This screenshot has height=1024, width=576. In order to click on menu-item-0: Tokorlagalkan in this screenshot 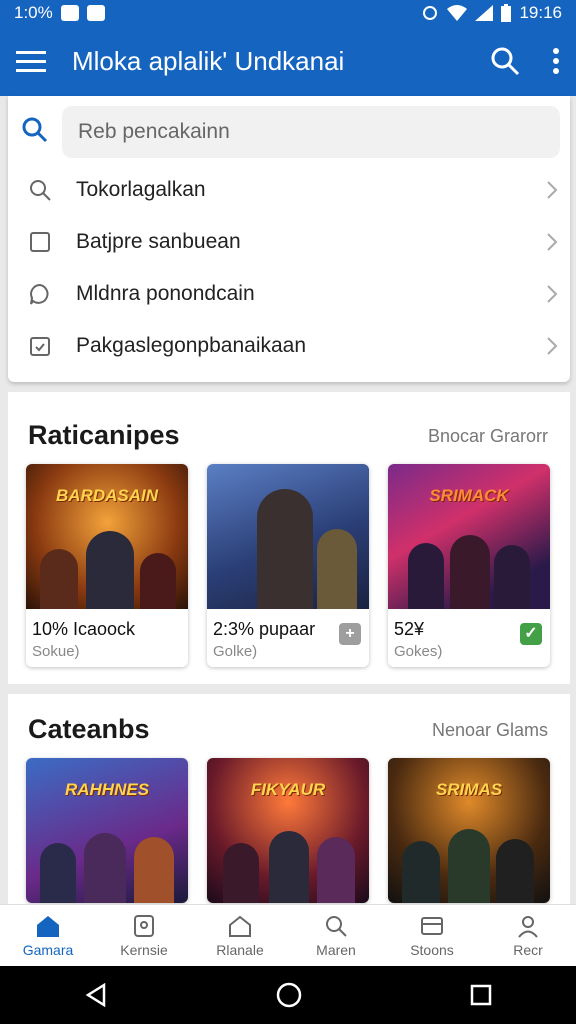, I will do `click(293, 190)`.